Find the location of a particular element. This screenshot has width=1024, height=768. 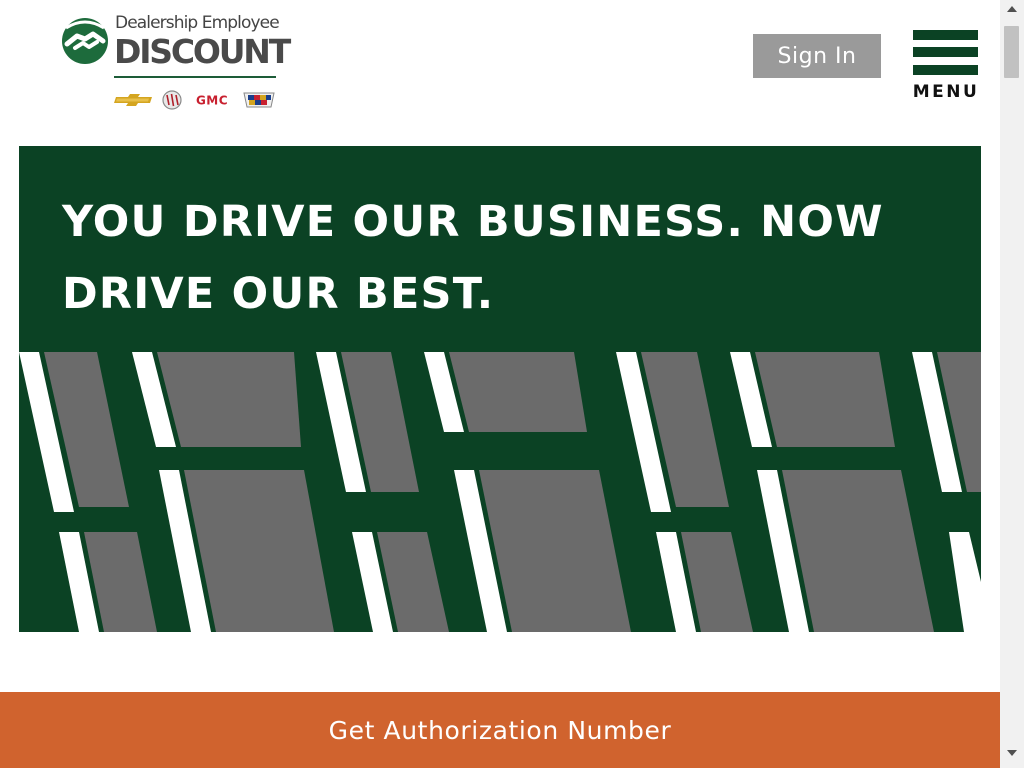

vertical-scrollbar is located at coordinates (1012, 384).